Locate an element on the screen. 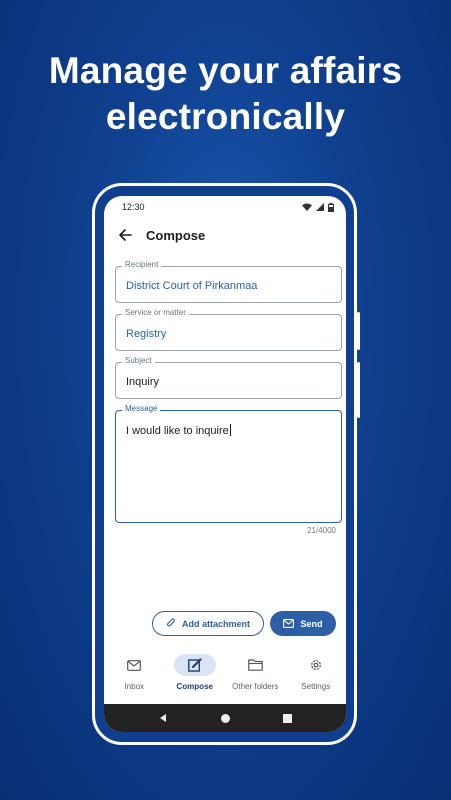  wifi-icon is located at coordinates (307, 207).